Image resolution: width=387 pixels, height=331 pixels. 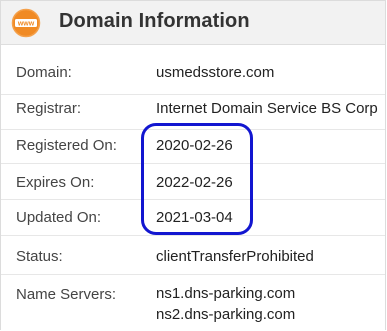 I want to click on registered-on-value: 2020-02-26, so click(x=194, y=145).